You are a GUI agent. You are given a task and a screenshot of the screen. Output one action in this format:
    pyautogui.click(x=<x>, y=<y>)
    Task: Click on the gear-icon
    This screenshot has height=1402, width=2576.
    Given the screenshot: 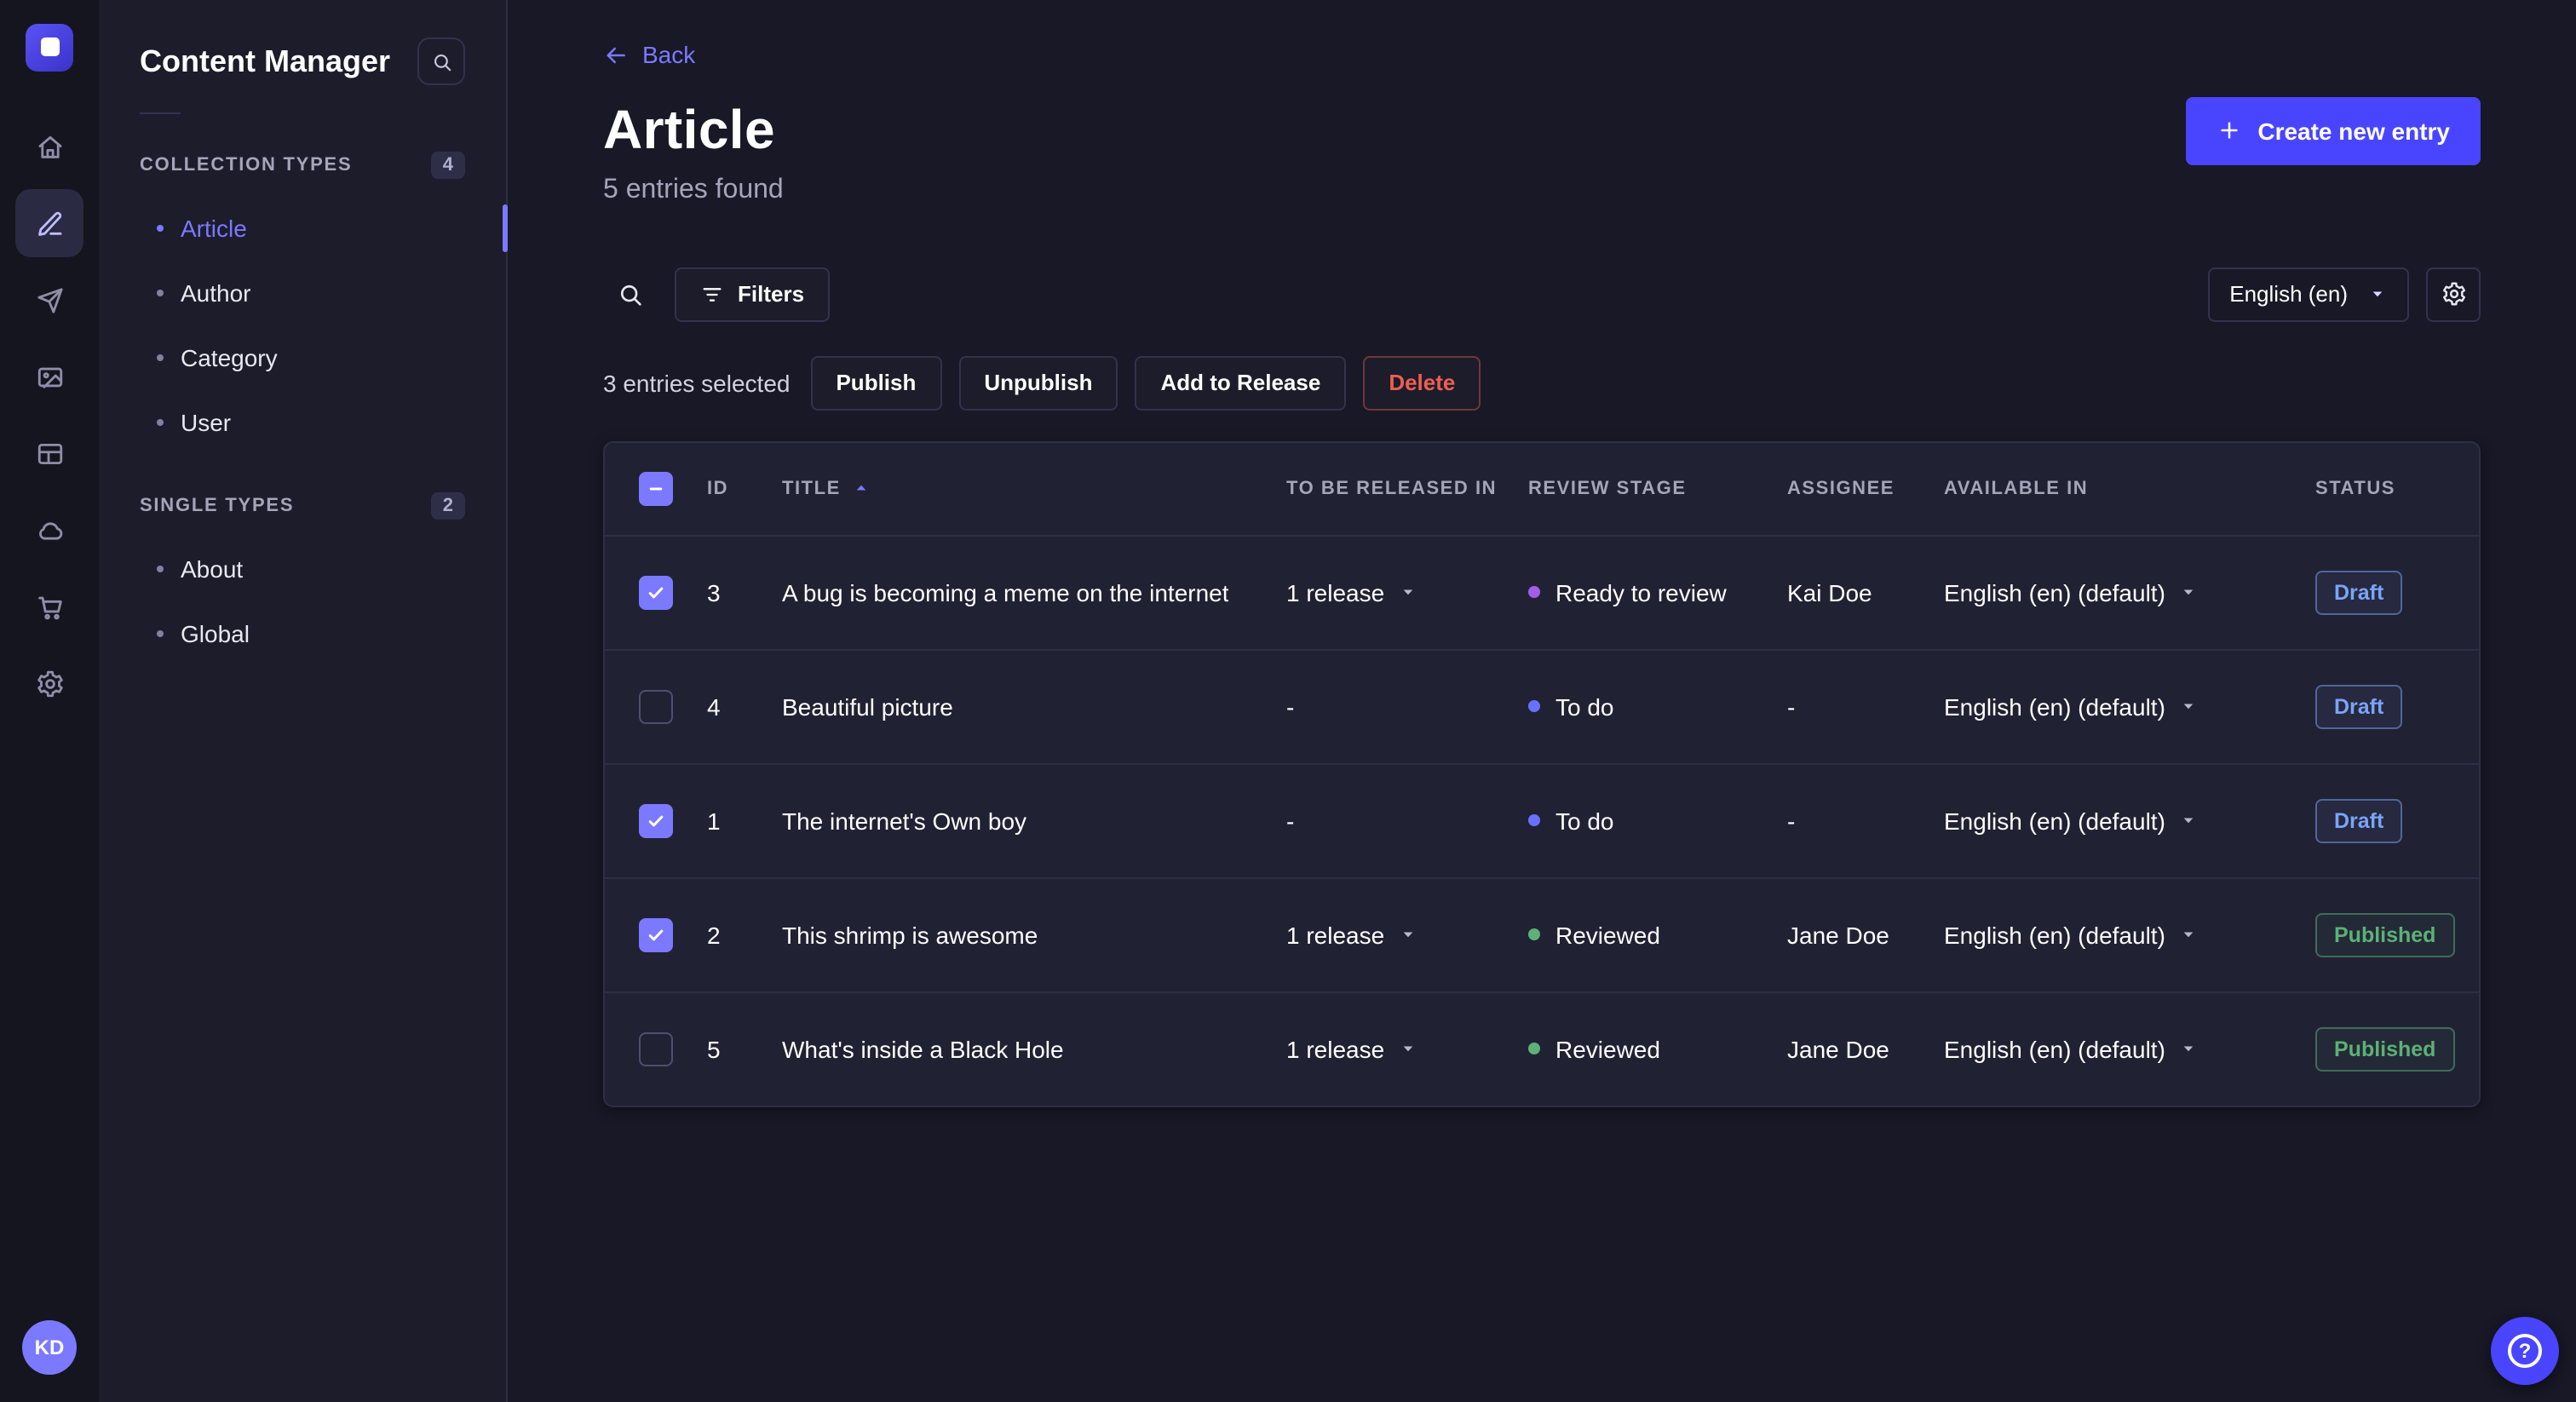 What is the action you would take?
    pyautogui.click(x=2454, y=294)
    